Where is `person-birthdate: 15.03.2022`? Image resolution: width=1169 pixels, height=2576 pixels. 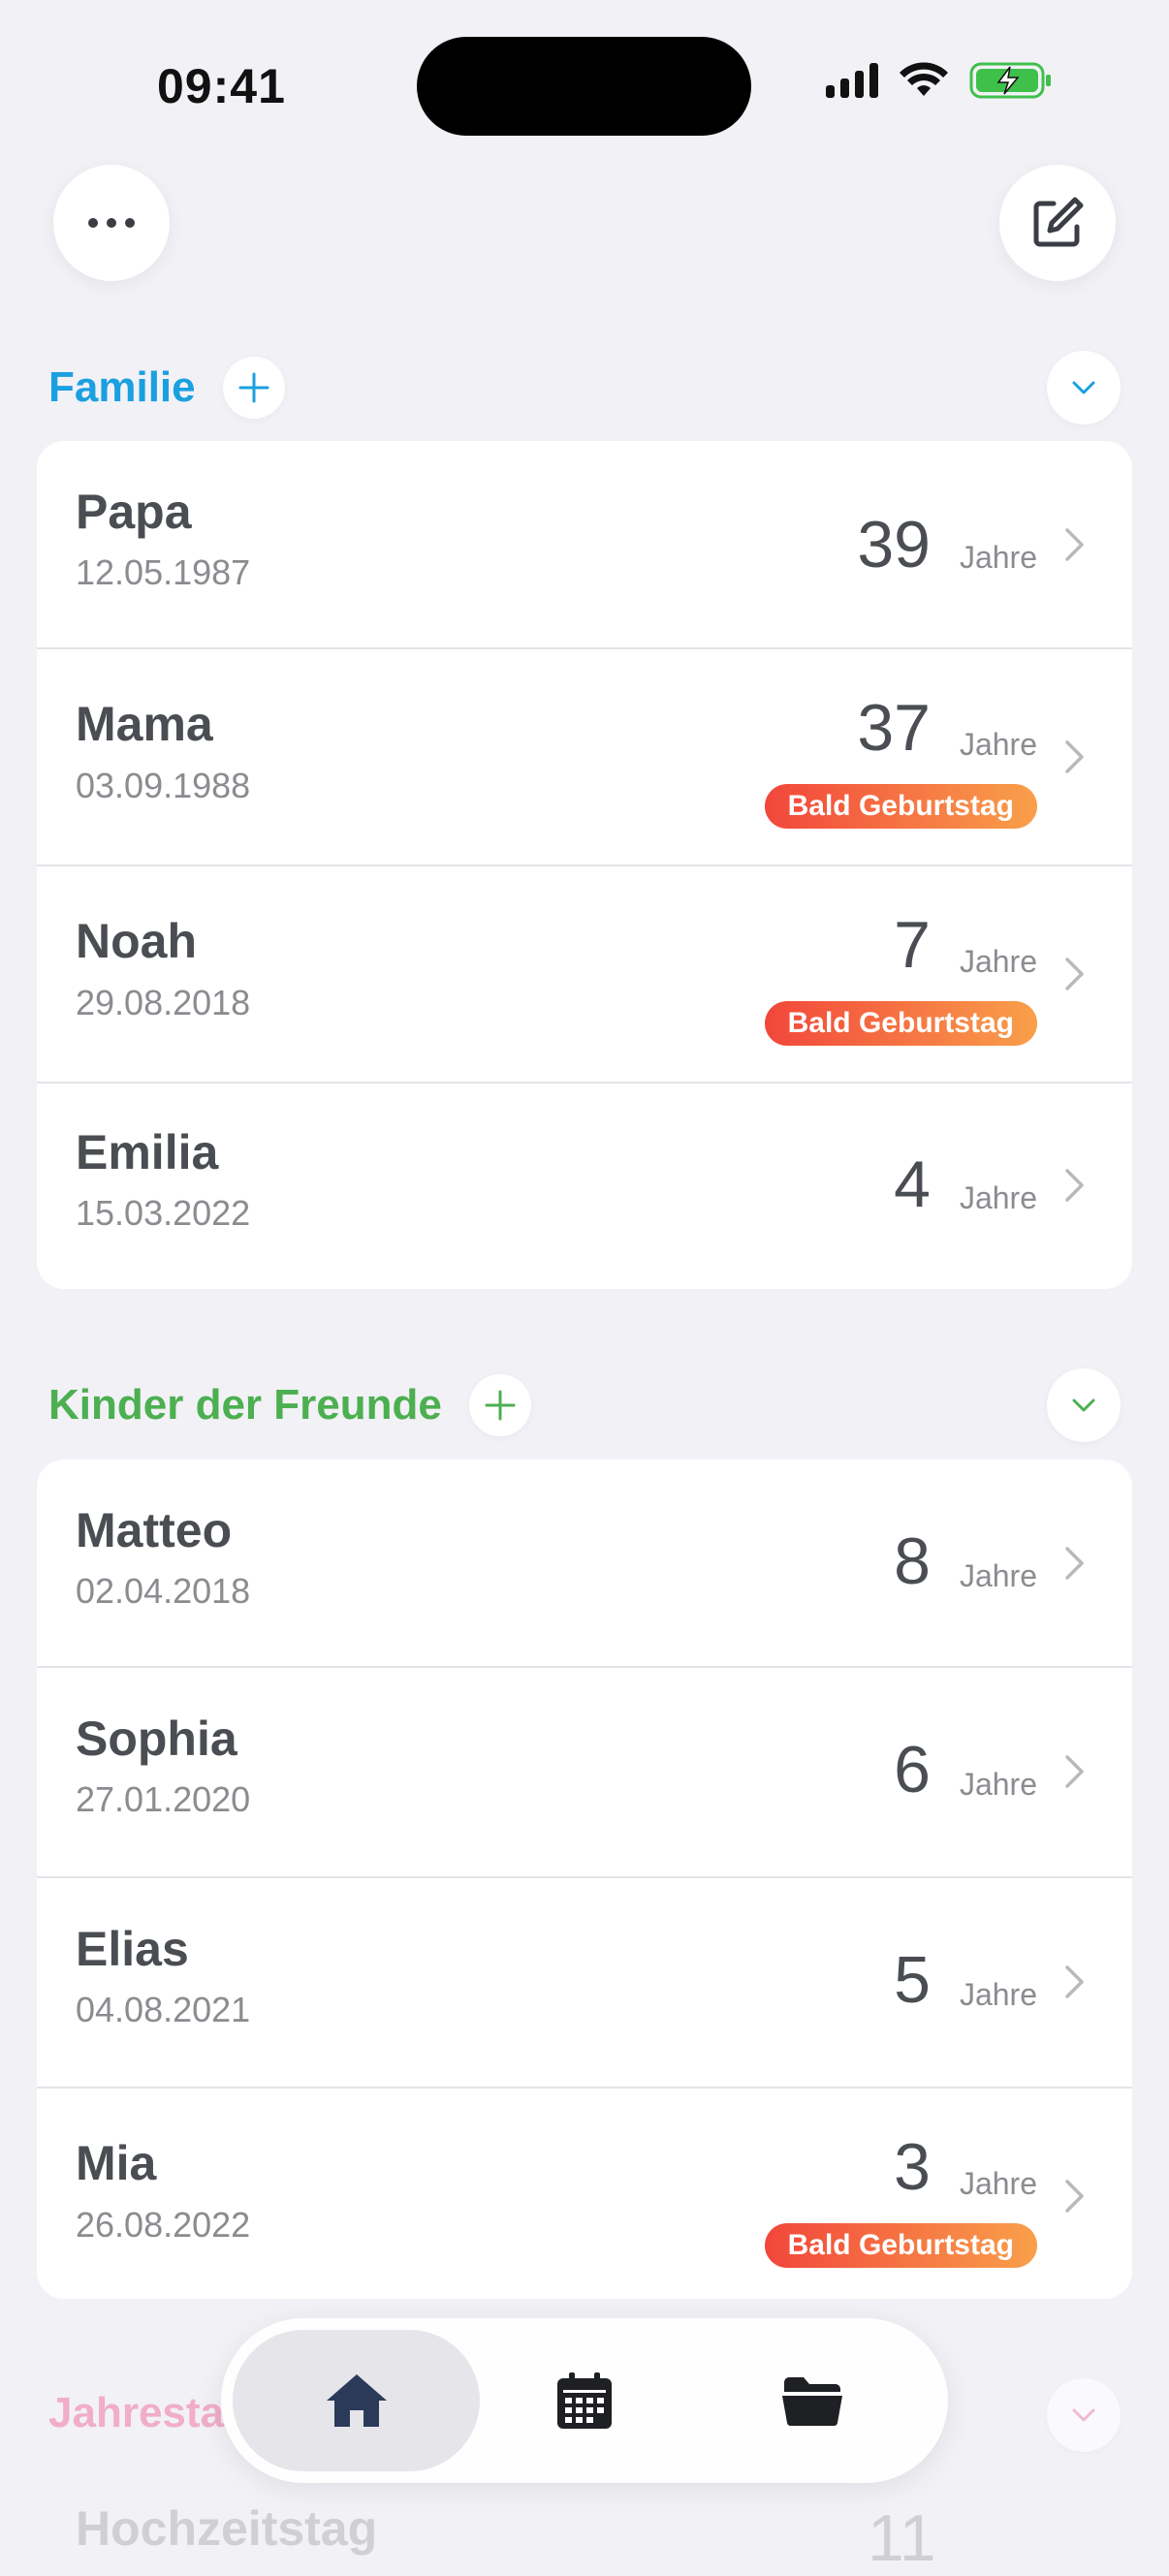 person-birthdate: 15.03.2022 is located at coordinates (163, 1213).